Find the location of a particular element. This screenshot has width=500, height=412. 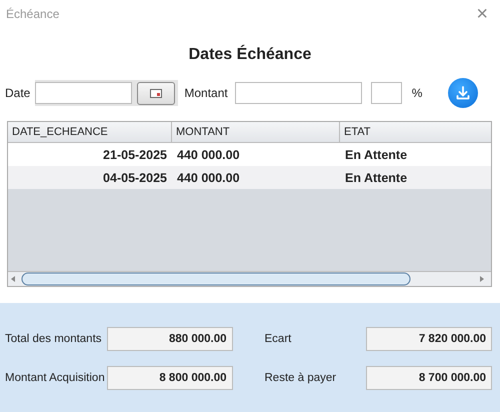

calendar-icon is located at coordinates (156, 93).